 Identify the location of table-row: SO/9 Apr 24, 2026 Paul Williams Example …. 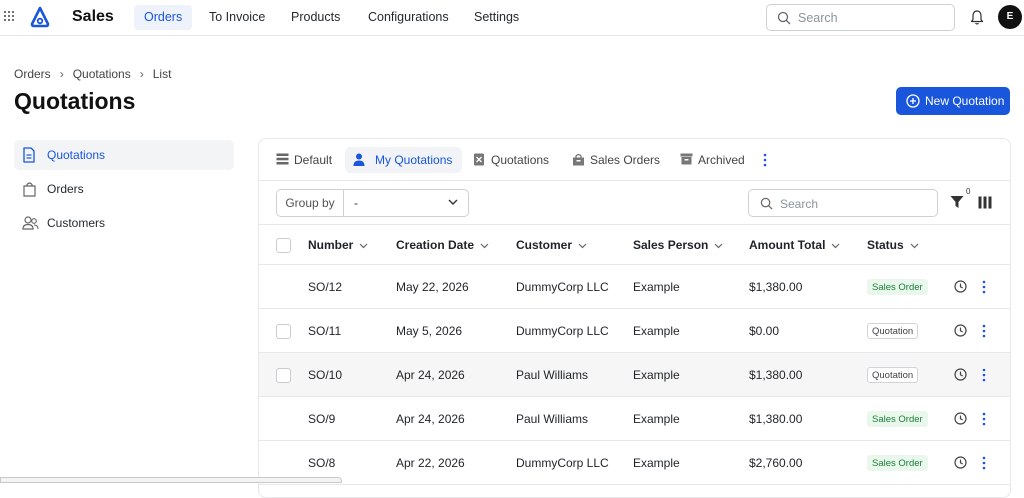
(634, 419).